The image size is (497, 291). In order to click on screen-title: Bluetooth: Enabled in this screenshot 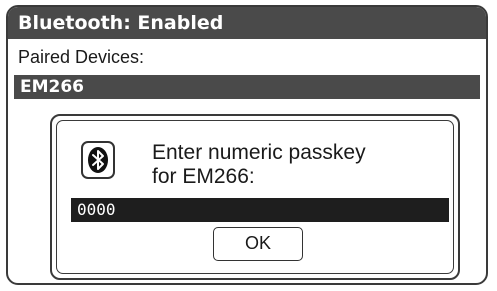, I will do `click(247, 23)`.